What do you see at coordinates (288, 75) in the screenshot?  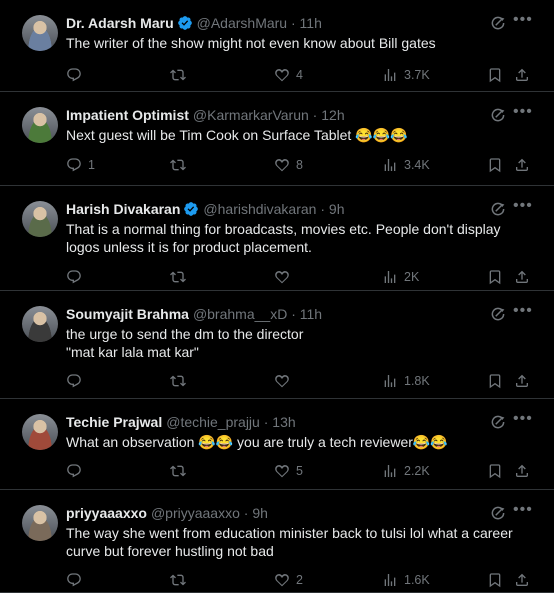 I see `like-button: 4` at bounding box center [288, 75].